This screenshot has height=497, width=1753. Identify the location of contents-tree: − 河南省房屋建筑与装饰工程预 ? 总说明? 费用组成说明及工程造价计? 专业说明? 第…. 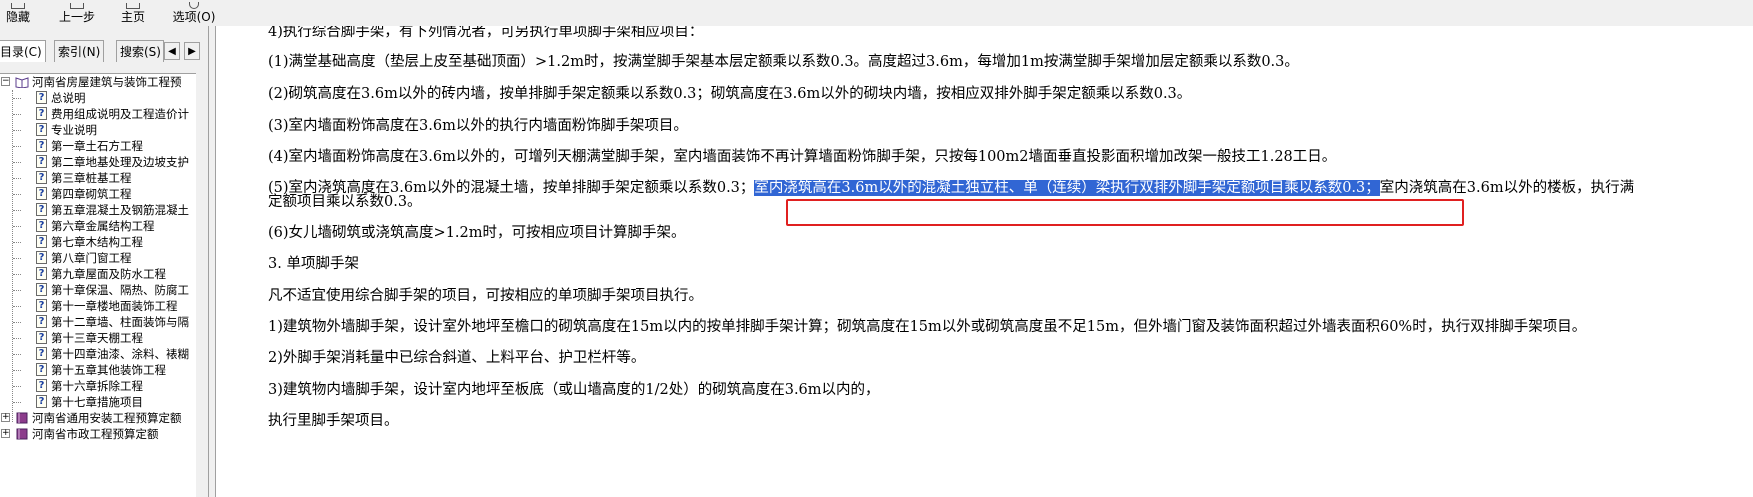
(98, 285).